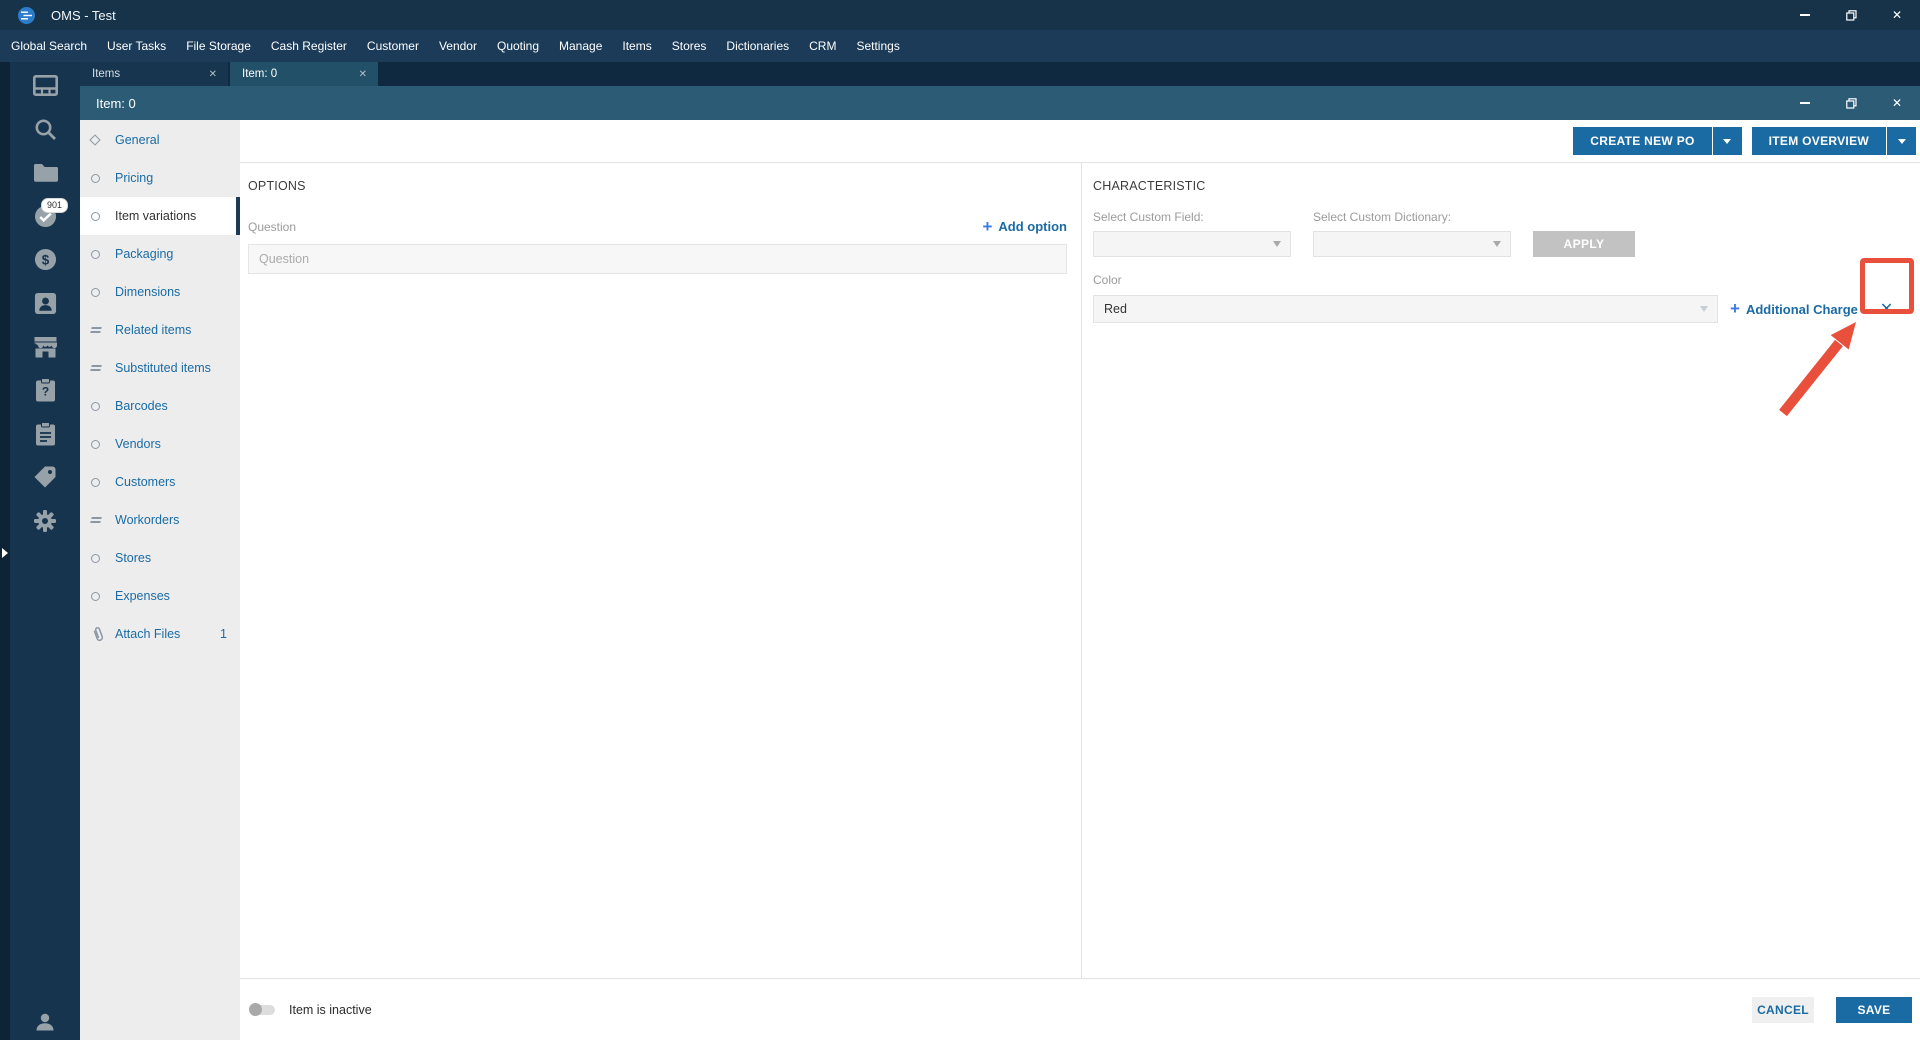 Image resolution: width=1920 pixels, height=1040 pixels. What do you see at coordinates (277, 186) in the screenshot?
I see `options-heading: OPTIONS` at bounding box center [277, 186].